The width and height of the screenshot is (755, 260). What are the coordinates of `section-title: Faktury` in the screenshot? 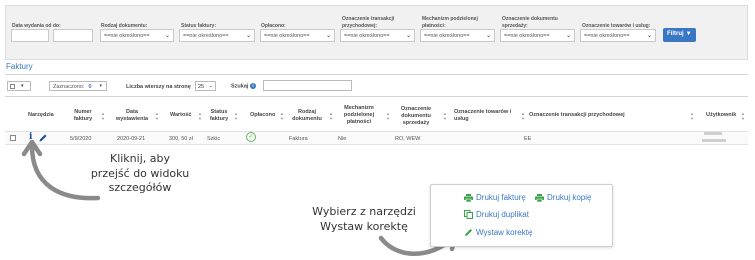 It's located at (19, 66).